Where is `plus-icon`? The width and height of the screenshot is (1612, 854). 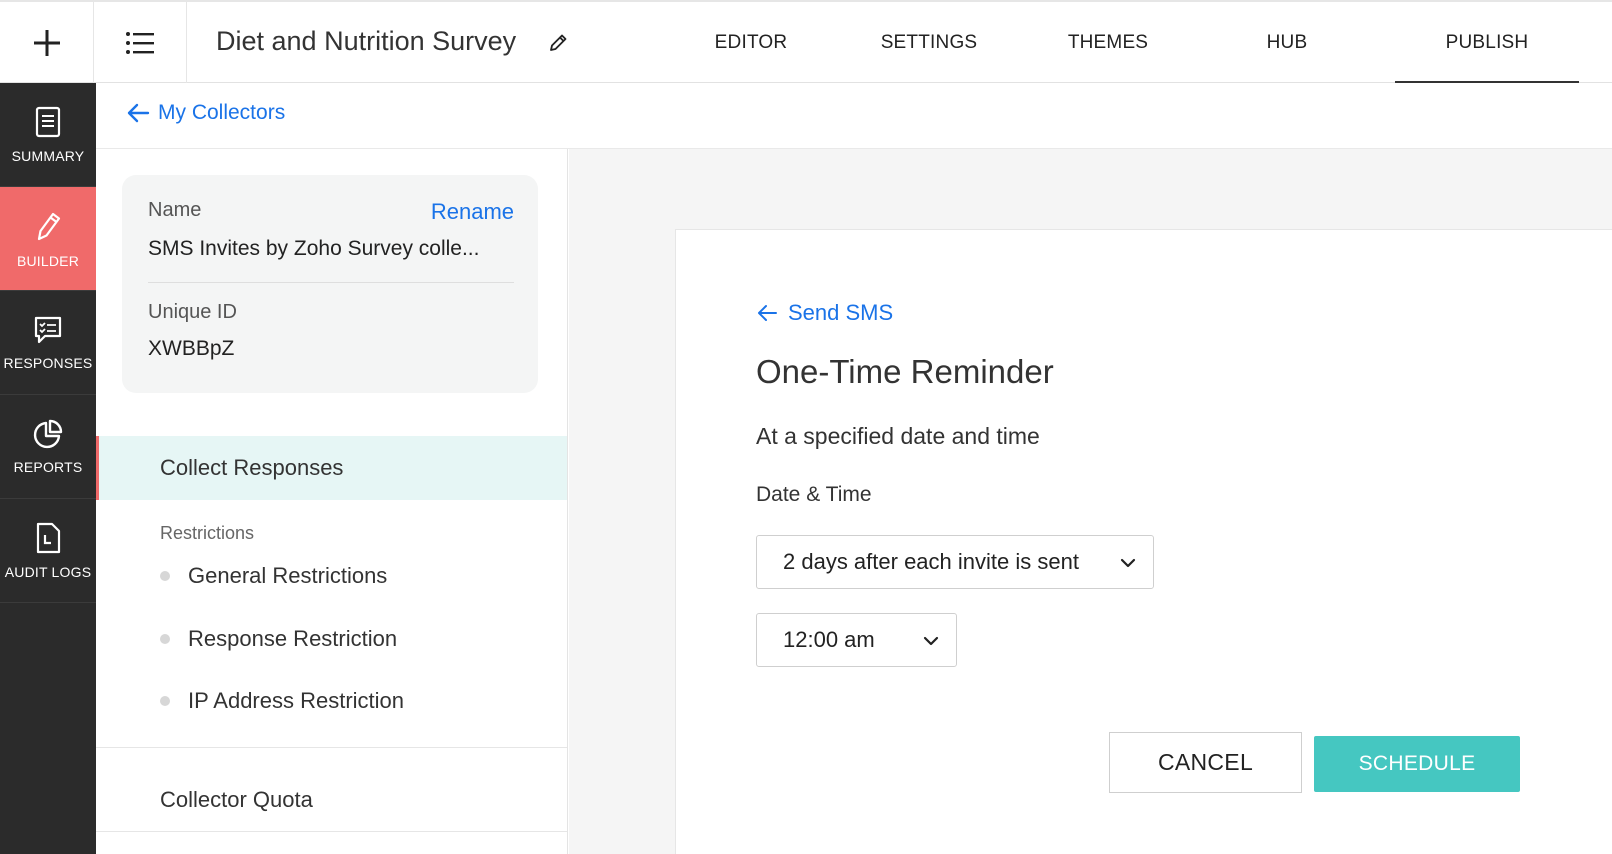
plus-icon is located at coordinates (46, 42).